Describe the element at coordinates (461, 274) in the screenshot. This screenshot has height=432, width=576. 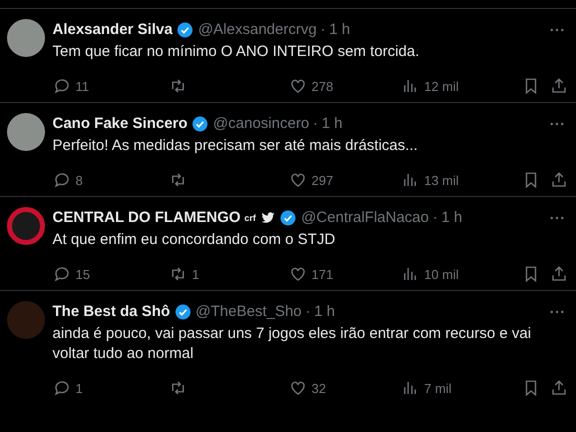
I see `views-button: 10 mil` at that location.